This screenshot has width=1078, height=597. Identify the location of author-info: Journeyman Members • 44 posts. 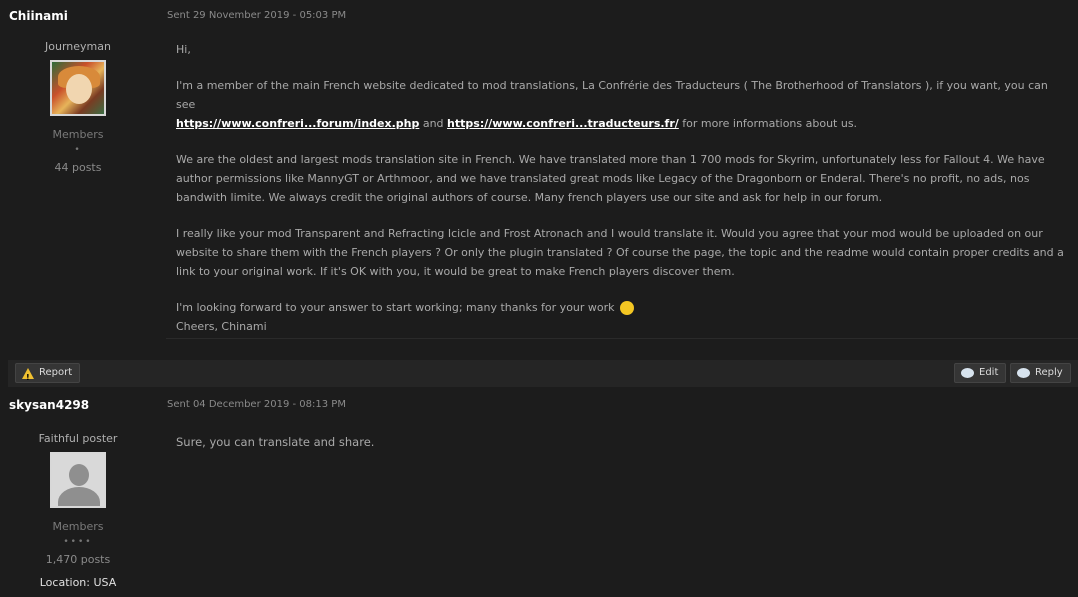
(78, 107).